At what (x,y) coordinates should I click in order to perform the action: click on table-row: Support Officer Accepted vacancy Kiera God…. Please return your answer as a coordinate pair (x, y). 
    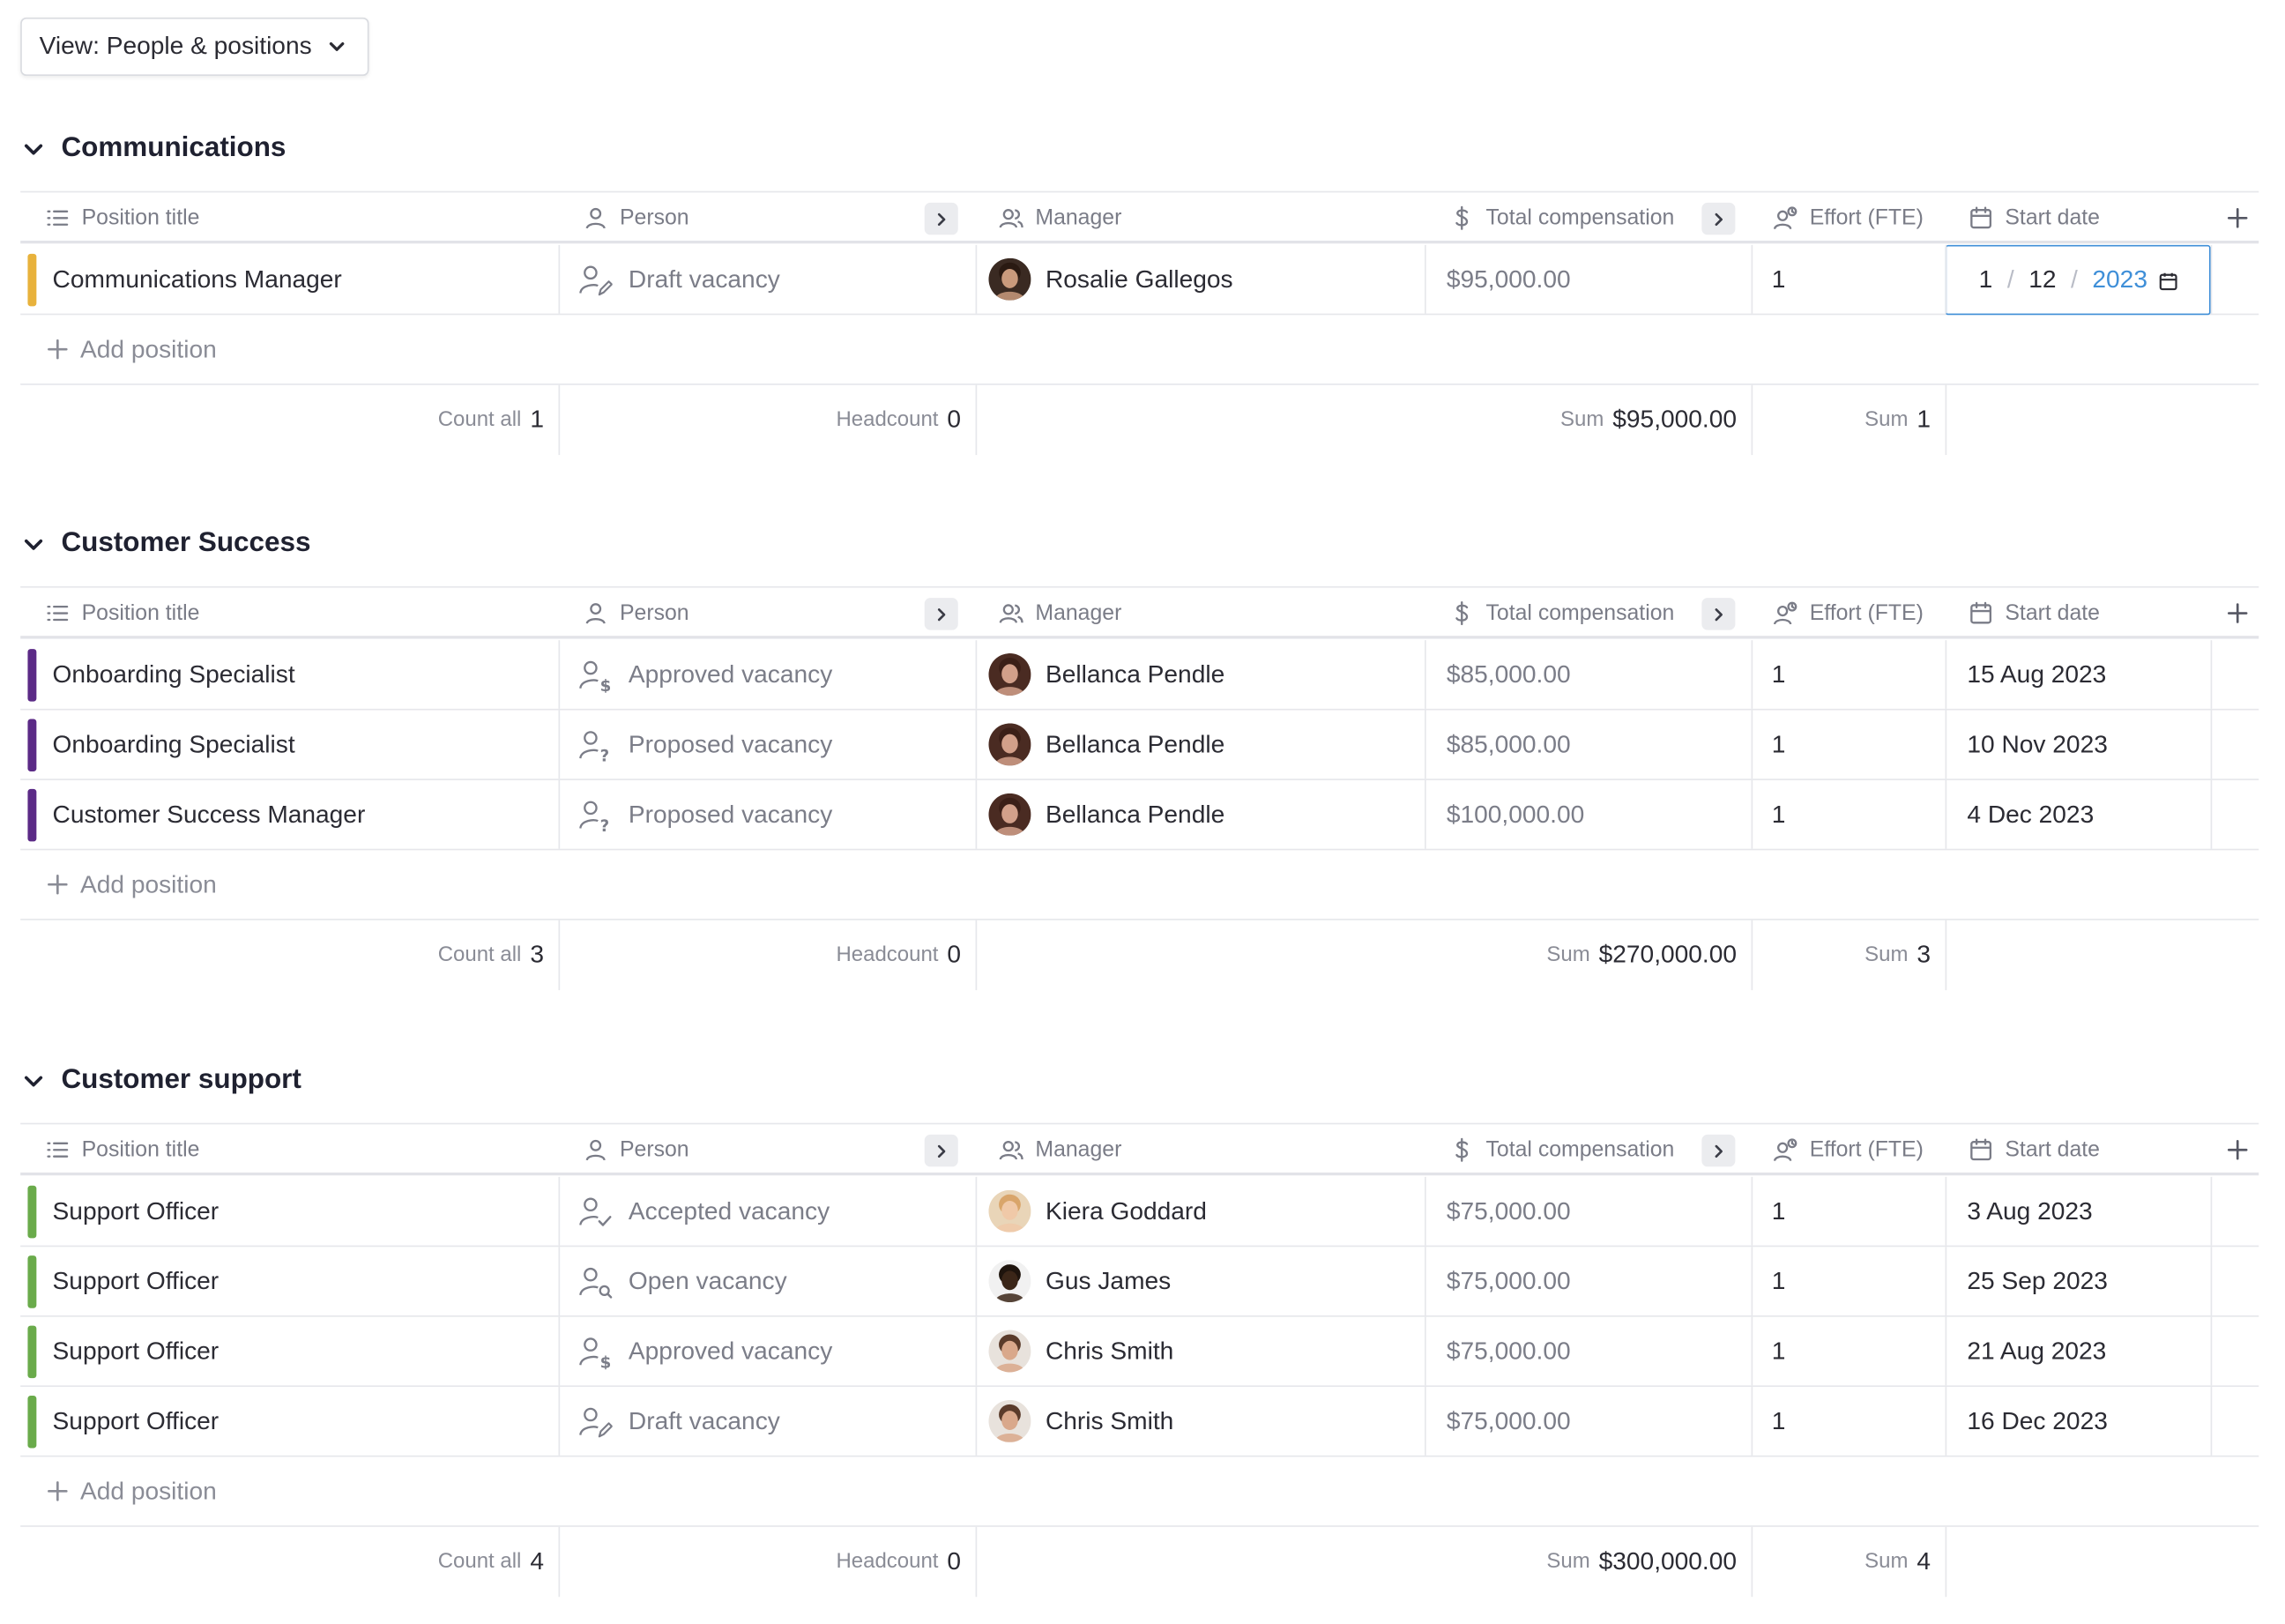
    Looking at the image, I should click on (1139, 1212).